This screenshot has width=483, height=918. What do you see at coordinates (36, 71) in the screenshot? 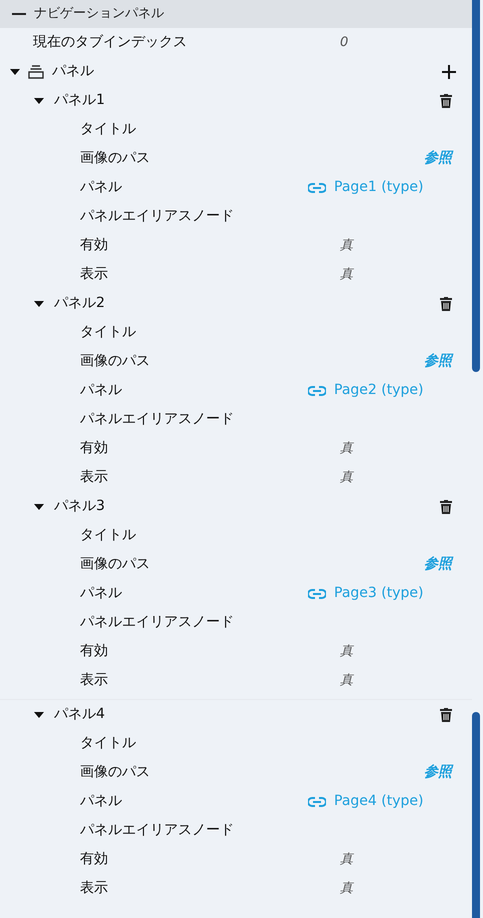
I see `stack-icon` at bounding box center [36, 71].